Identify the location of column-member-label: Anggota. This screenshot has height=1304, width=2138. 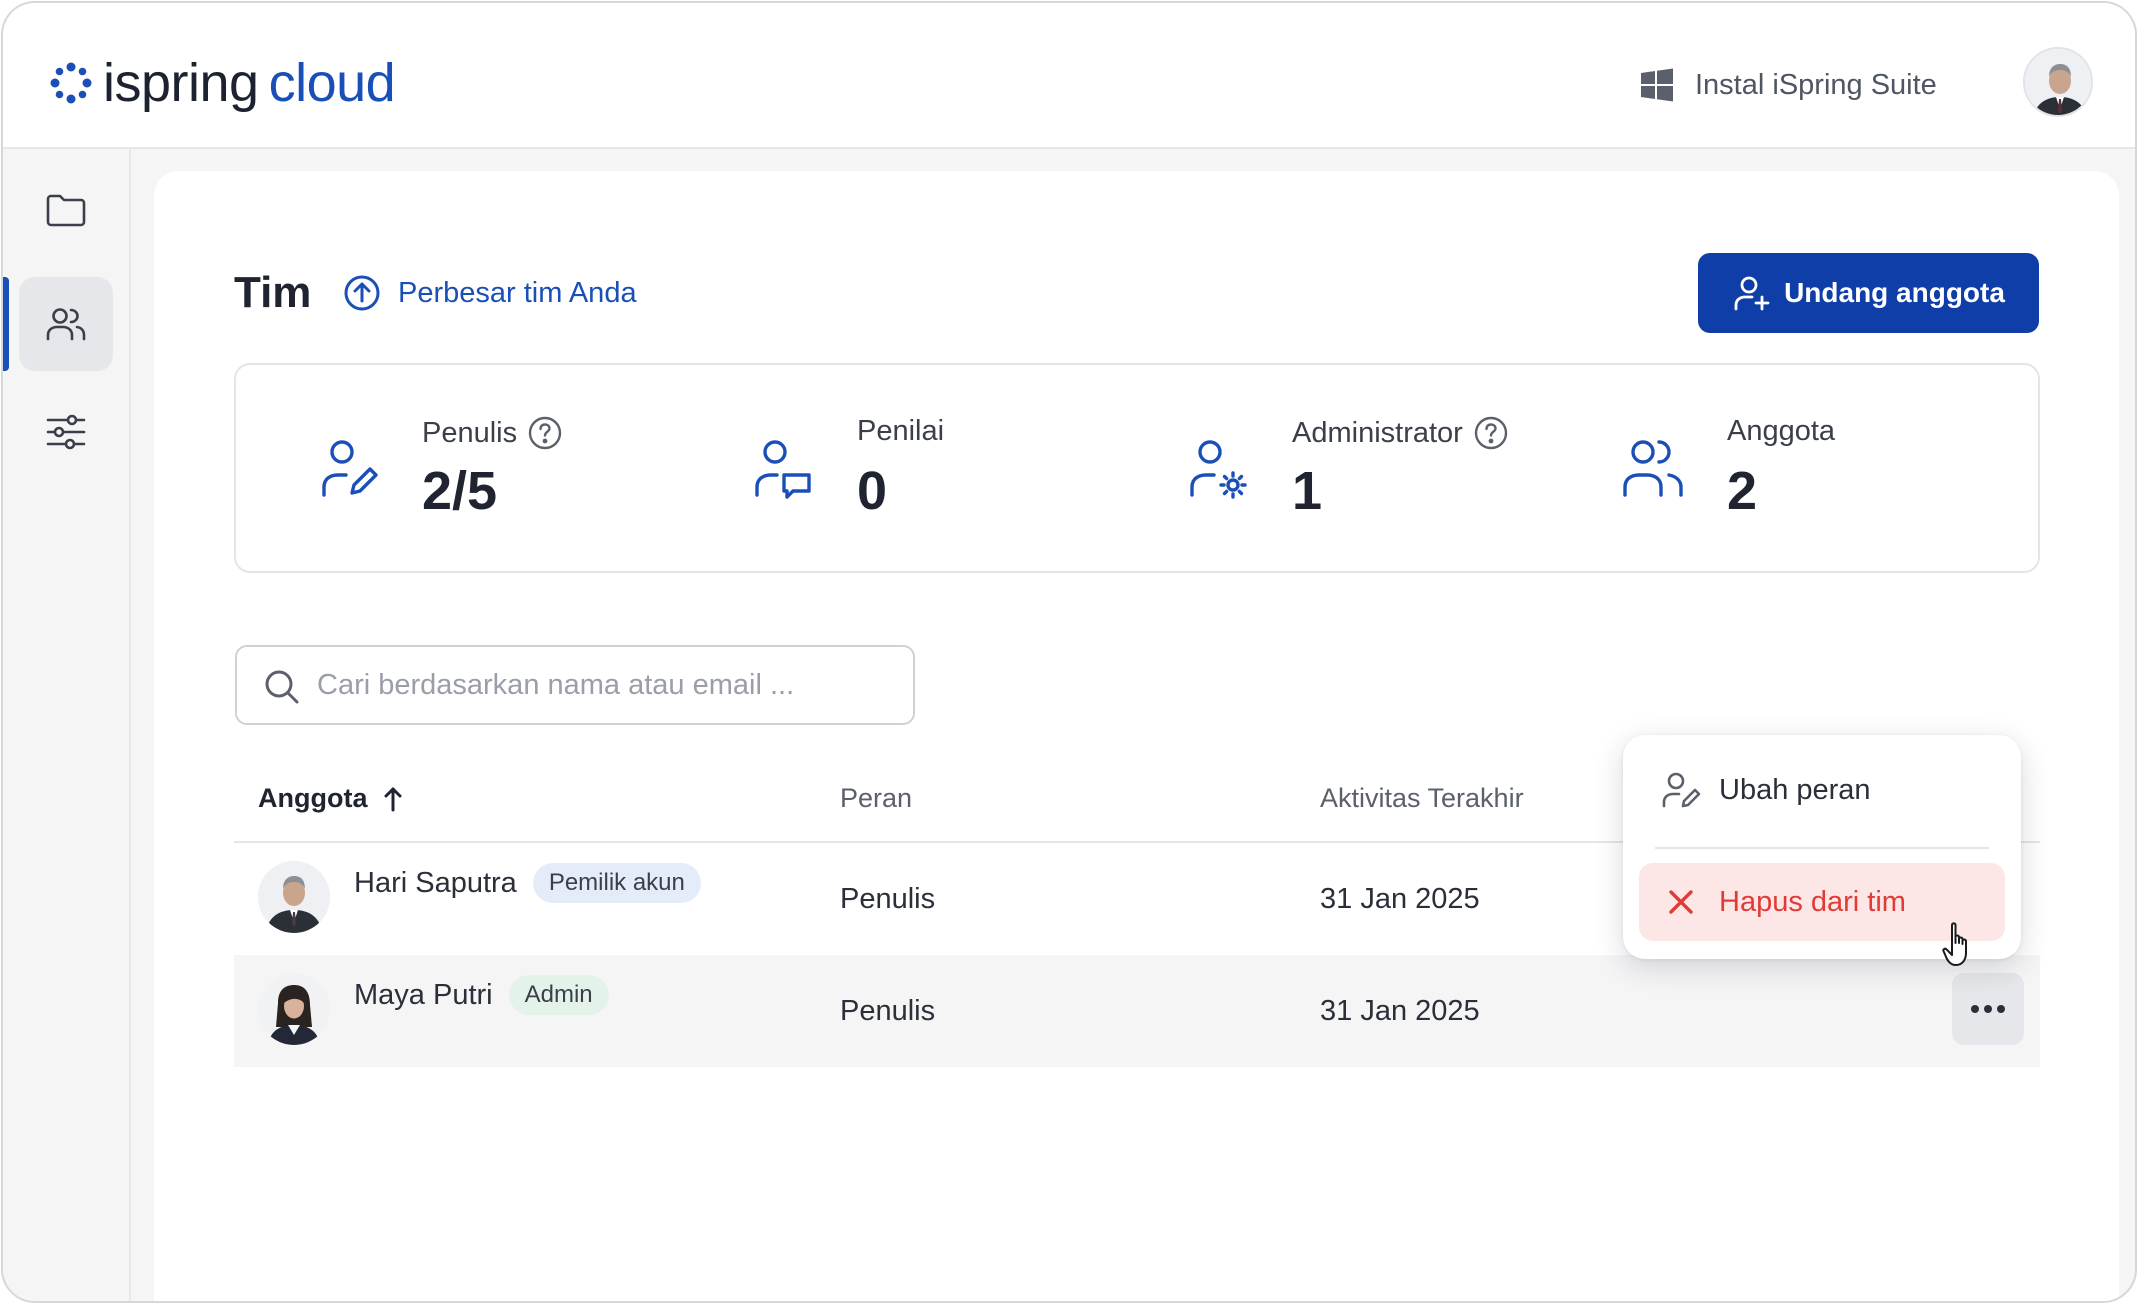
(313, 798).